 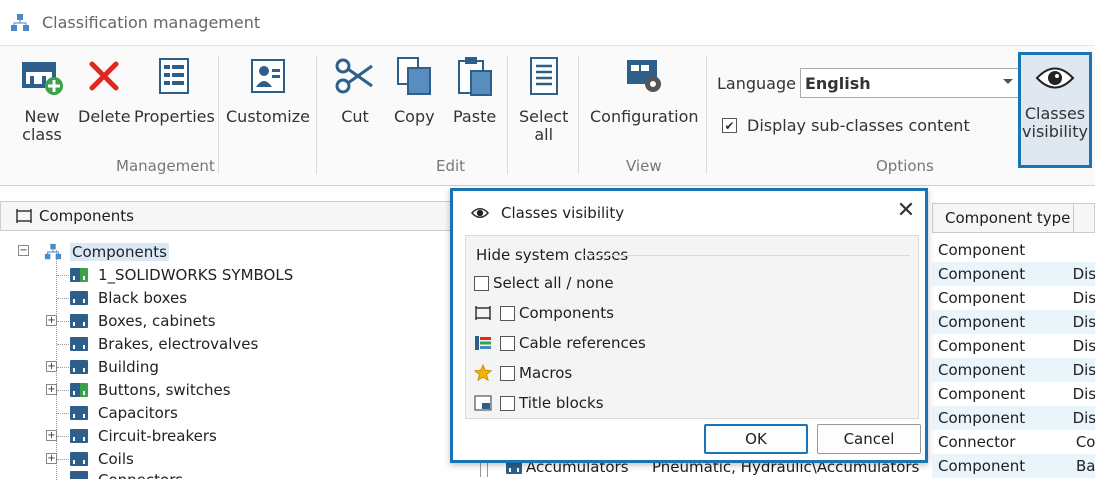 I want to click on table-row: Connector Co, so click(x=1013, y=442).